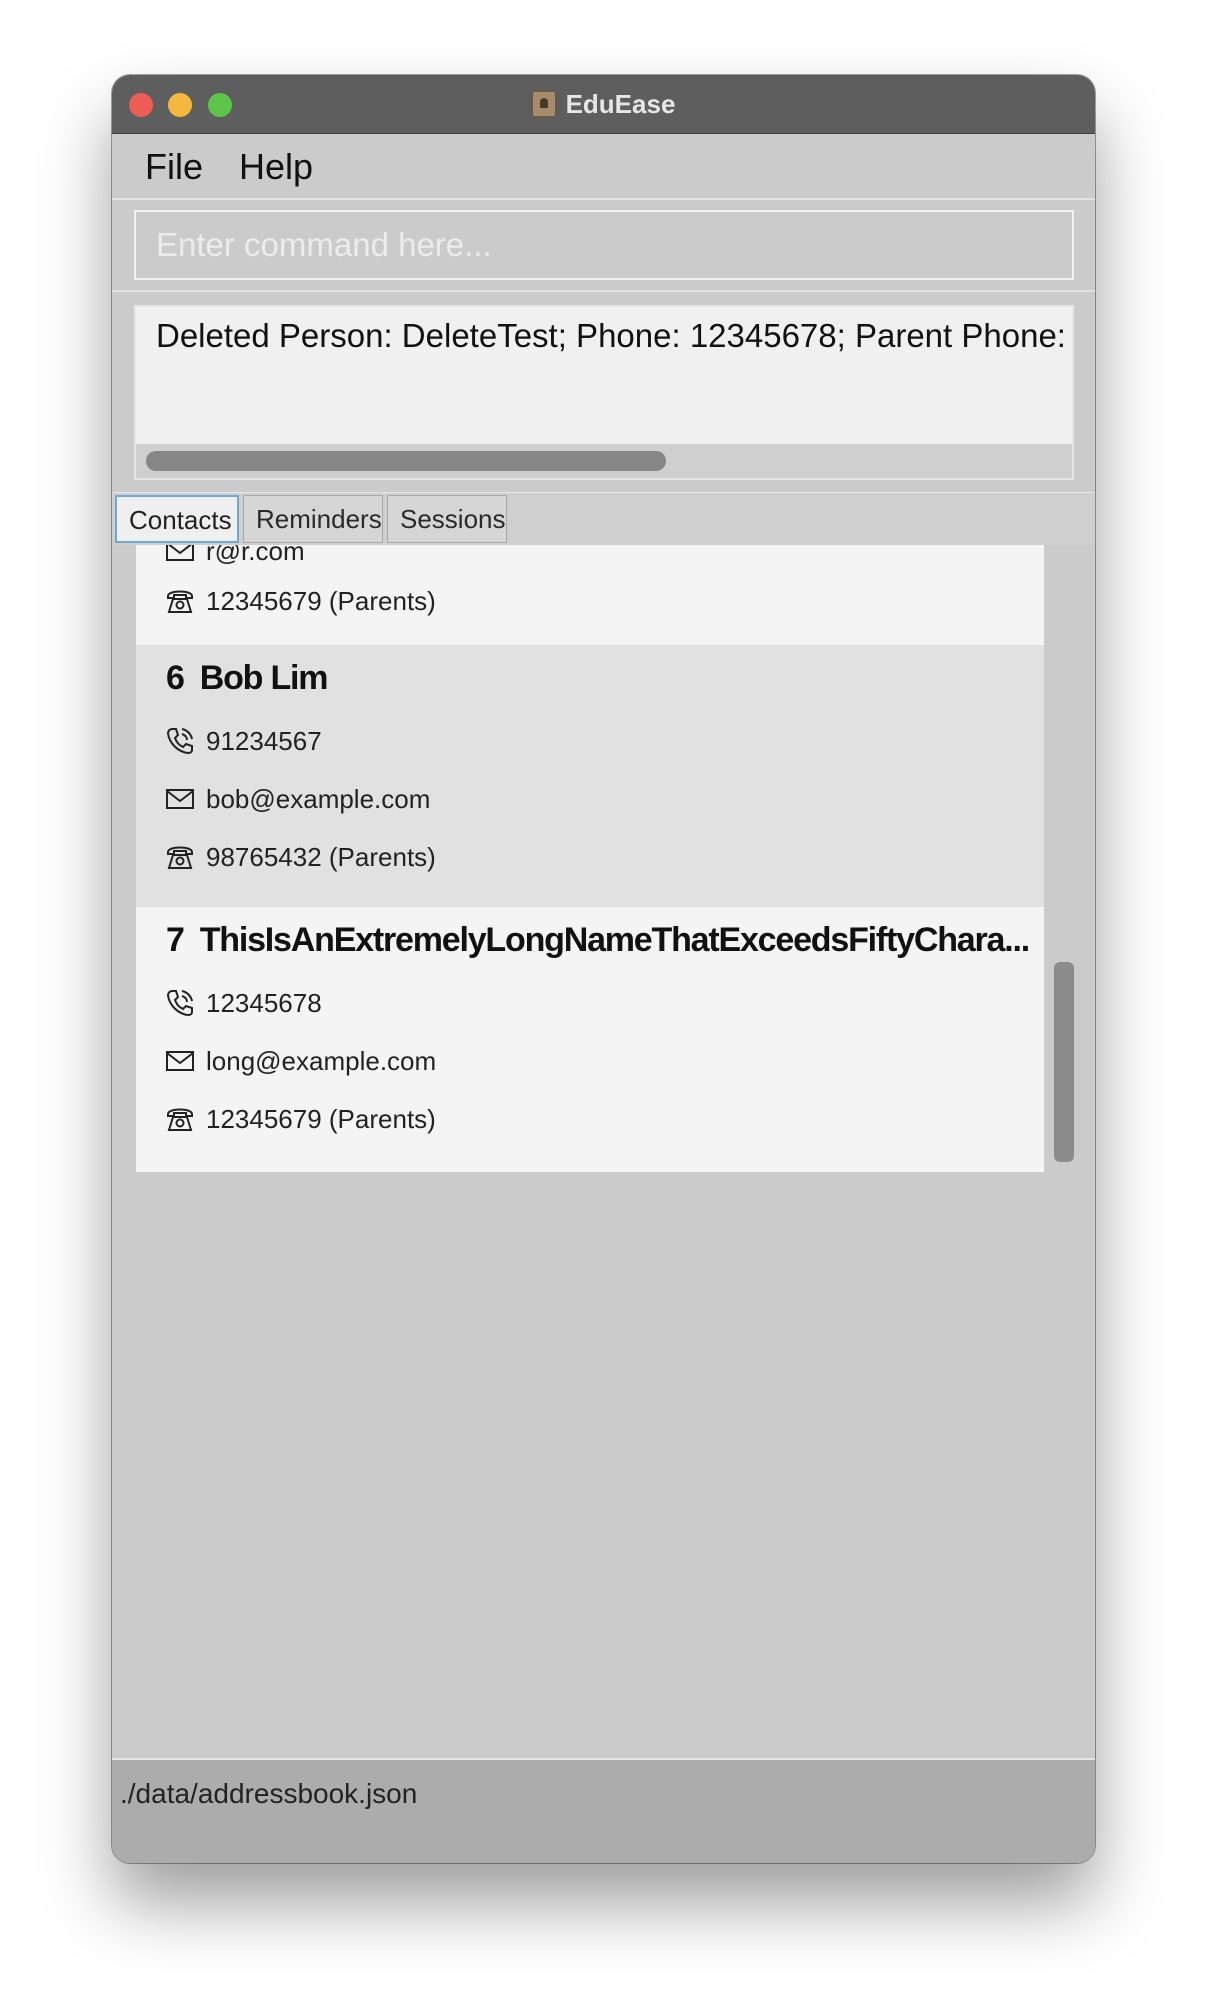  What do you see at coordinates (543, 104) in the screenshot?
I see `app-icon` at bounding box center [543, 104].